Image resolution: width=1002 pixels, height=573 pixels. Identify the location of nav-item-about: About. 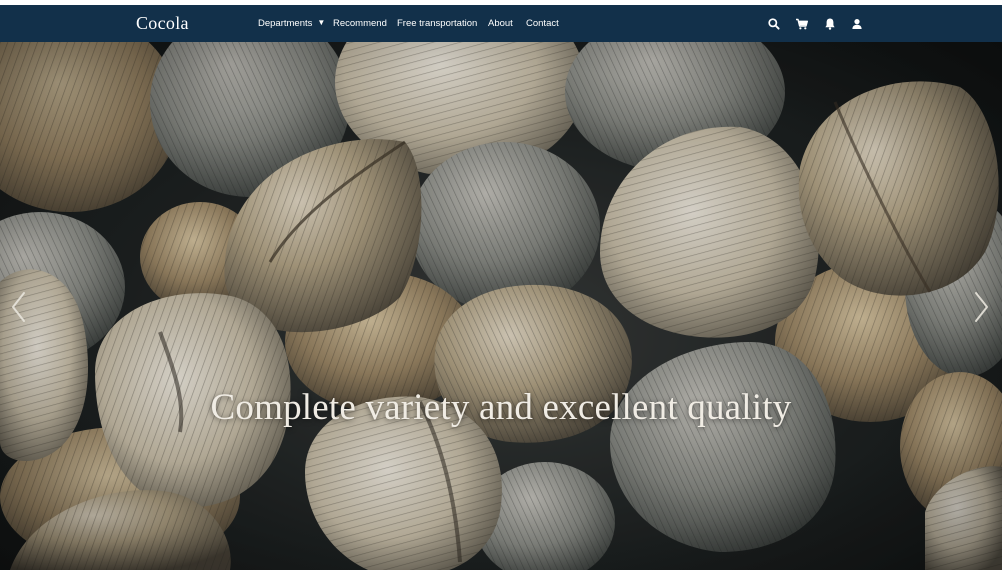
(500, 23).